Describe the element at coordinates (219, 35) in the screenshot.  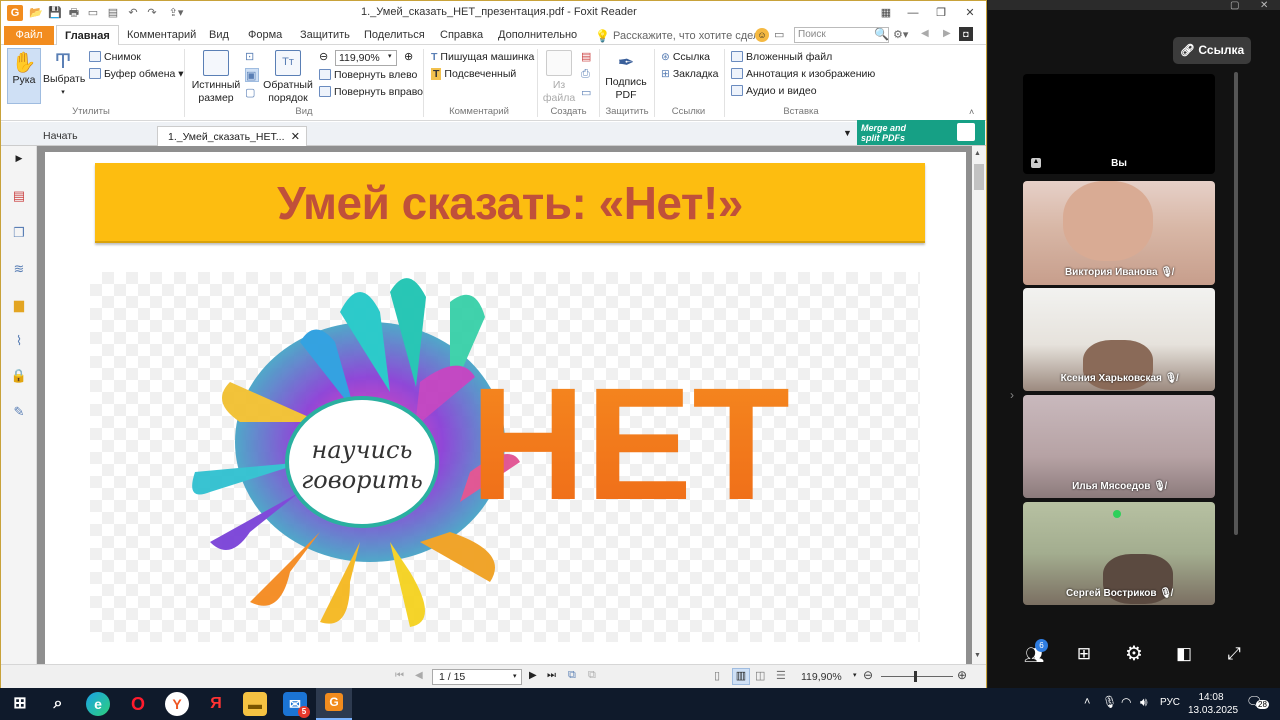
I see `tab-view: Вид` at that location.